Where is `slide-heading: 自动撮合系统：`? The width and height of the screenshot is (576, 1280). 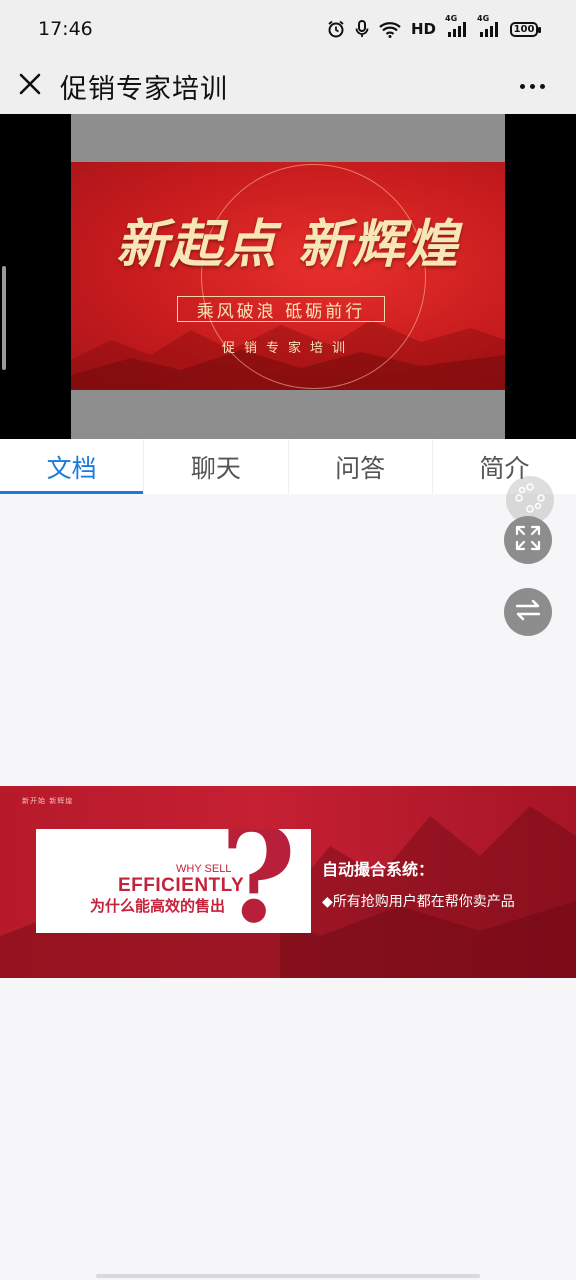
slide-heading: 自动撮合系统： is located at coordinates (378, 869).